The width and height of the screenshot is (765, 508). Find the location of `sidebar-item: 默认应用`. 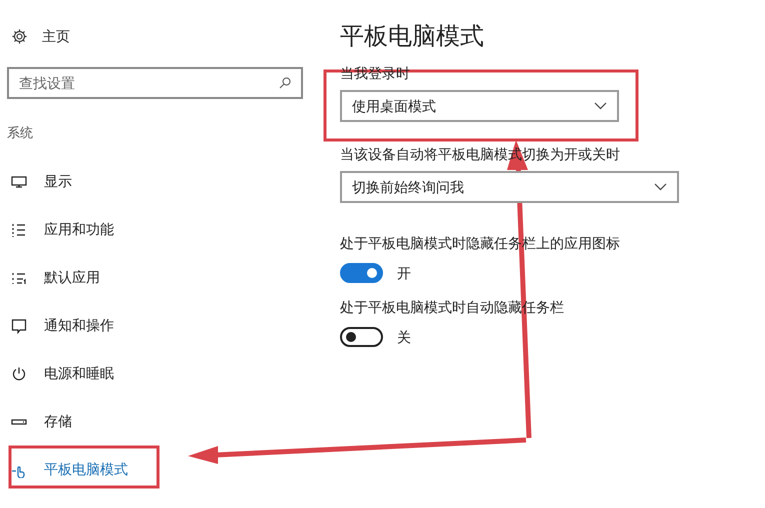

sidebar-item: 默认应用 is located at coordinates (160, 278).